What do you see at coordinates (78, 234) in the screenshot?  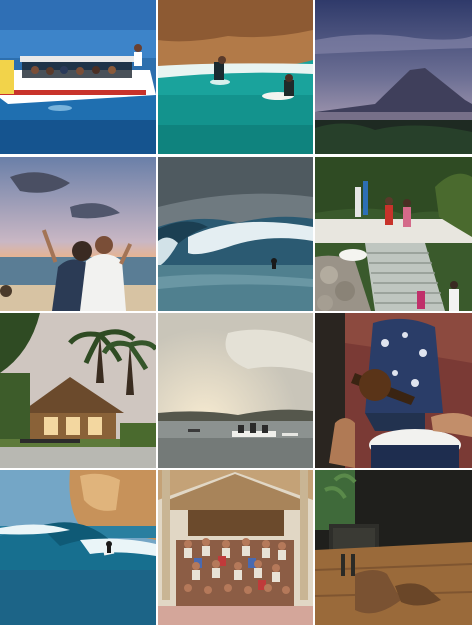 I see `photo-couple-on-beach-sunset` at bounding box center [78, 234].